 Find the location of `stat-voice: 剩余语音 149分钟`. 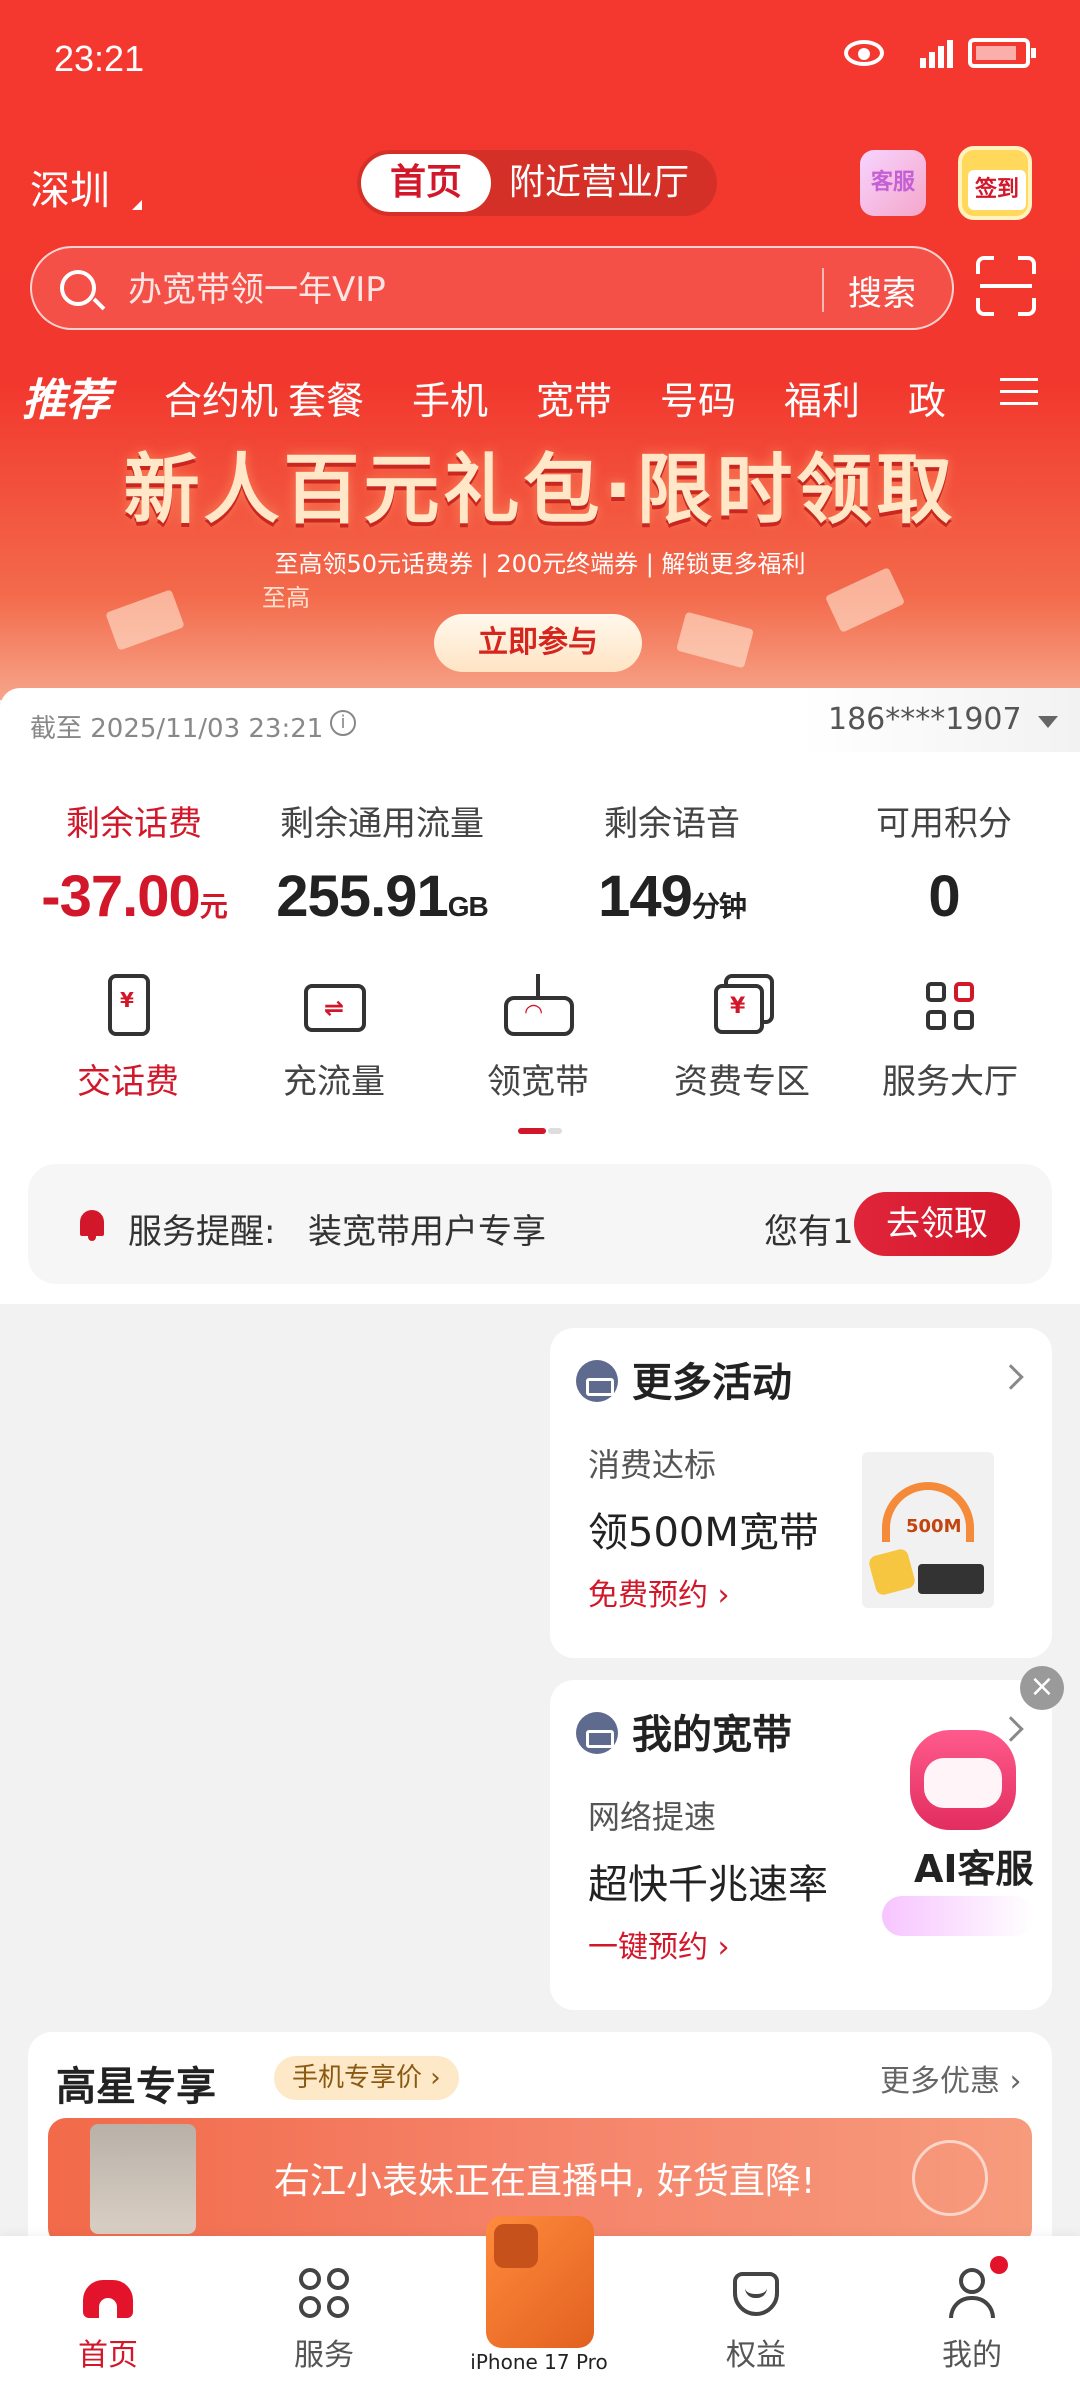

stat-voice: 剩余语音 149分钟 is located at coordinates (672, 863).